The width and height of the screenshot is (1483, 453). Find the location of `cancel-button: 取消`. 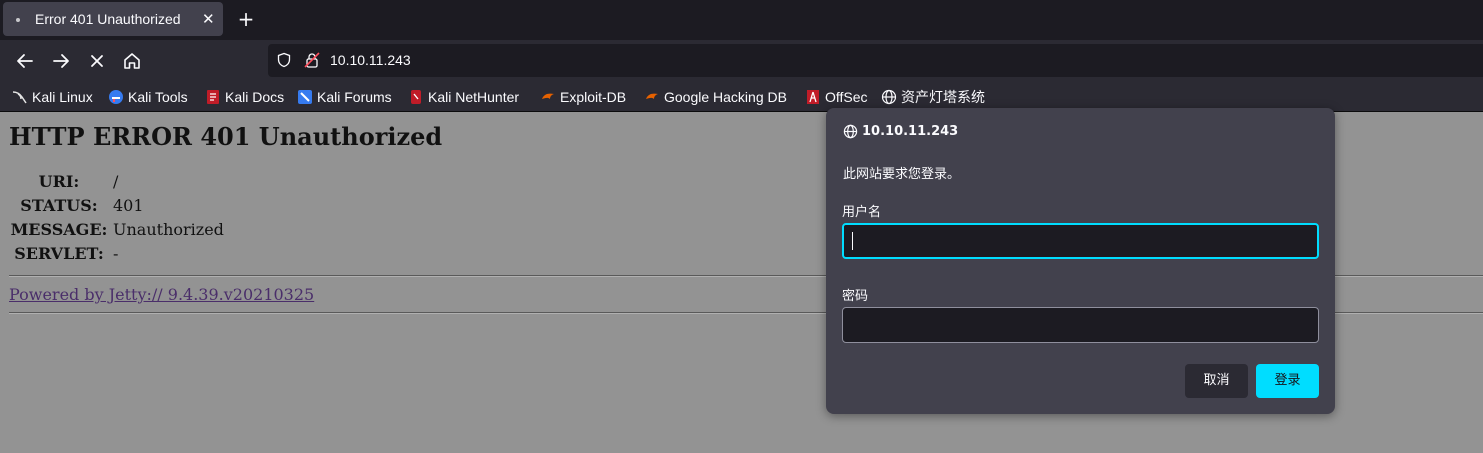

cancel-button: 取消 is located at coordinates (1216, 381).